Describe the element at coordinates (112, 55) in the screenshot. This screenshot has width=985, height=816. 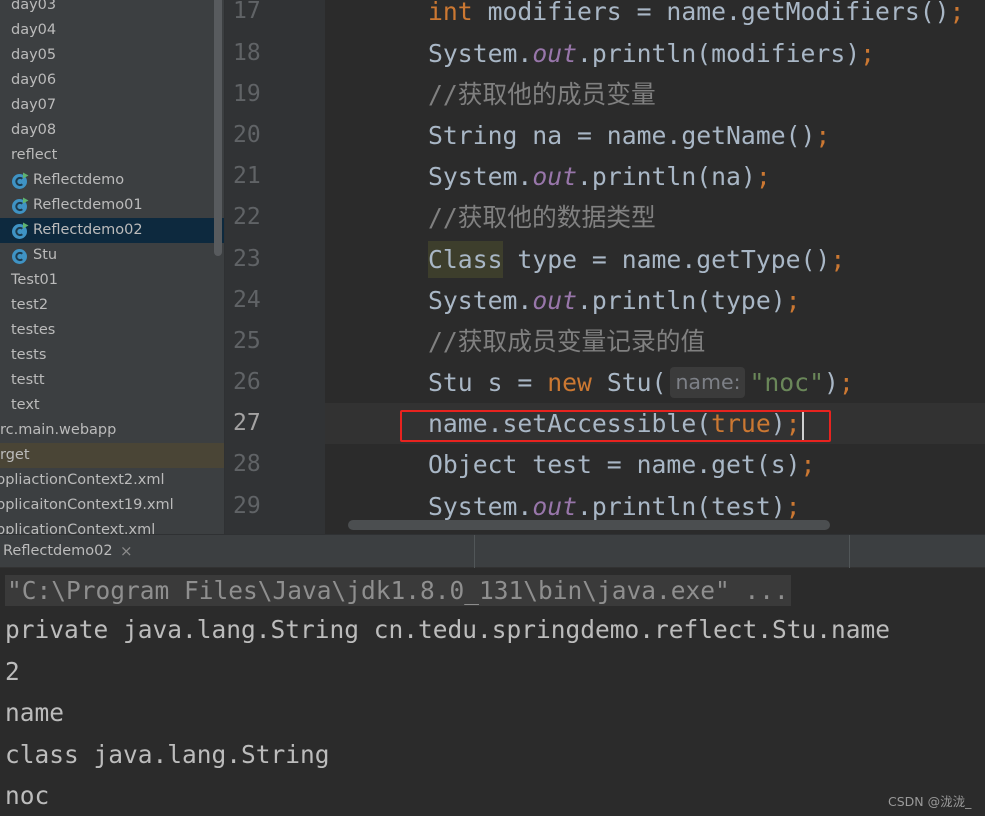
I see `tree-item: day05` at that location.